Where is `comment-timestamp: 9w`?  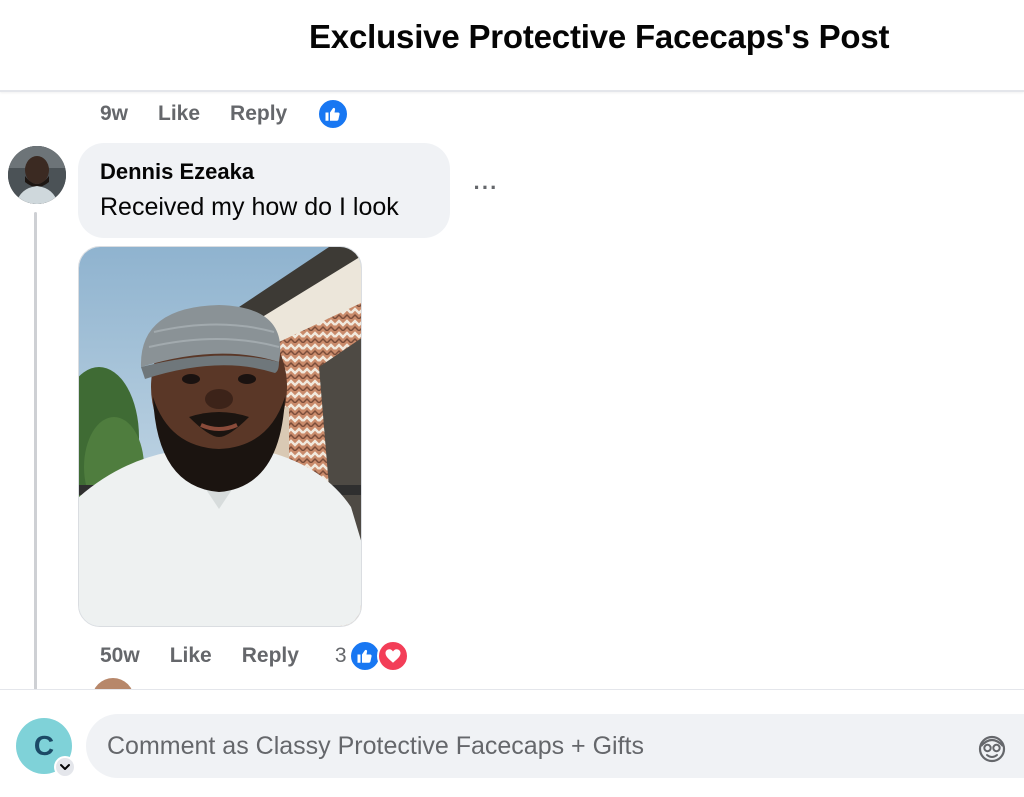
comment-timestamp: 9w is located at coordinates (114, 114).